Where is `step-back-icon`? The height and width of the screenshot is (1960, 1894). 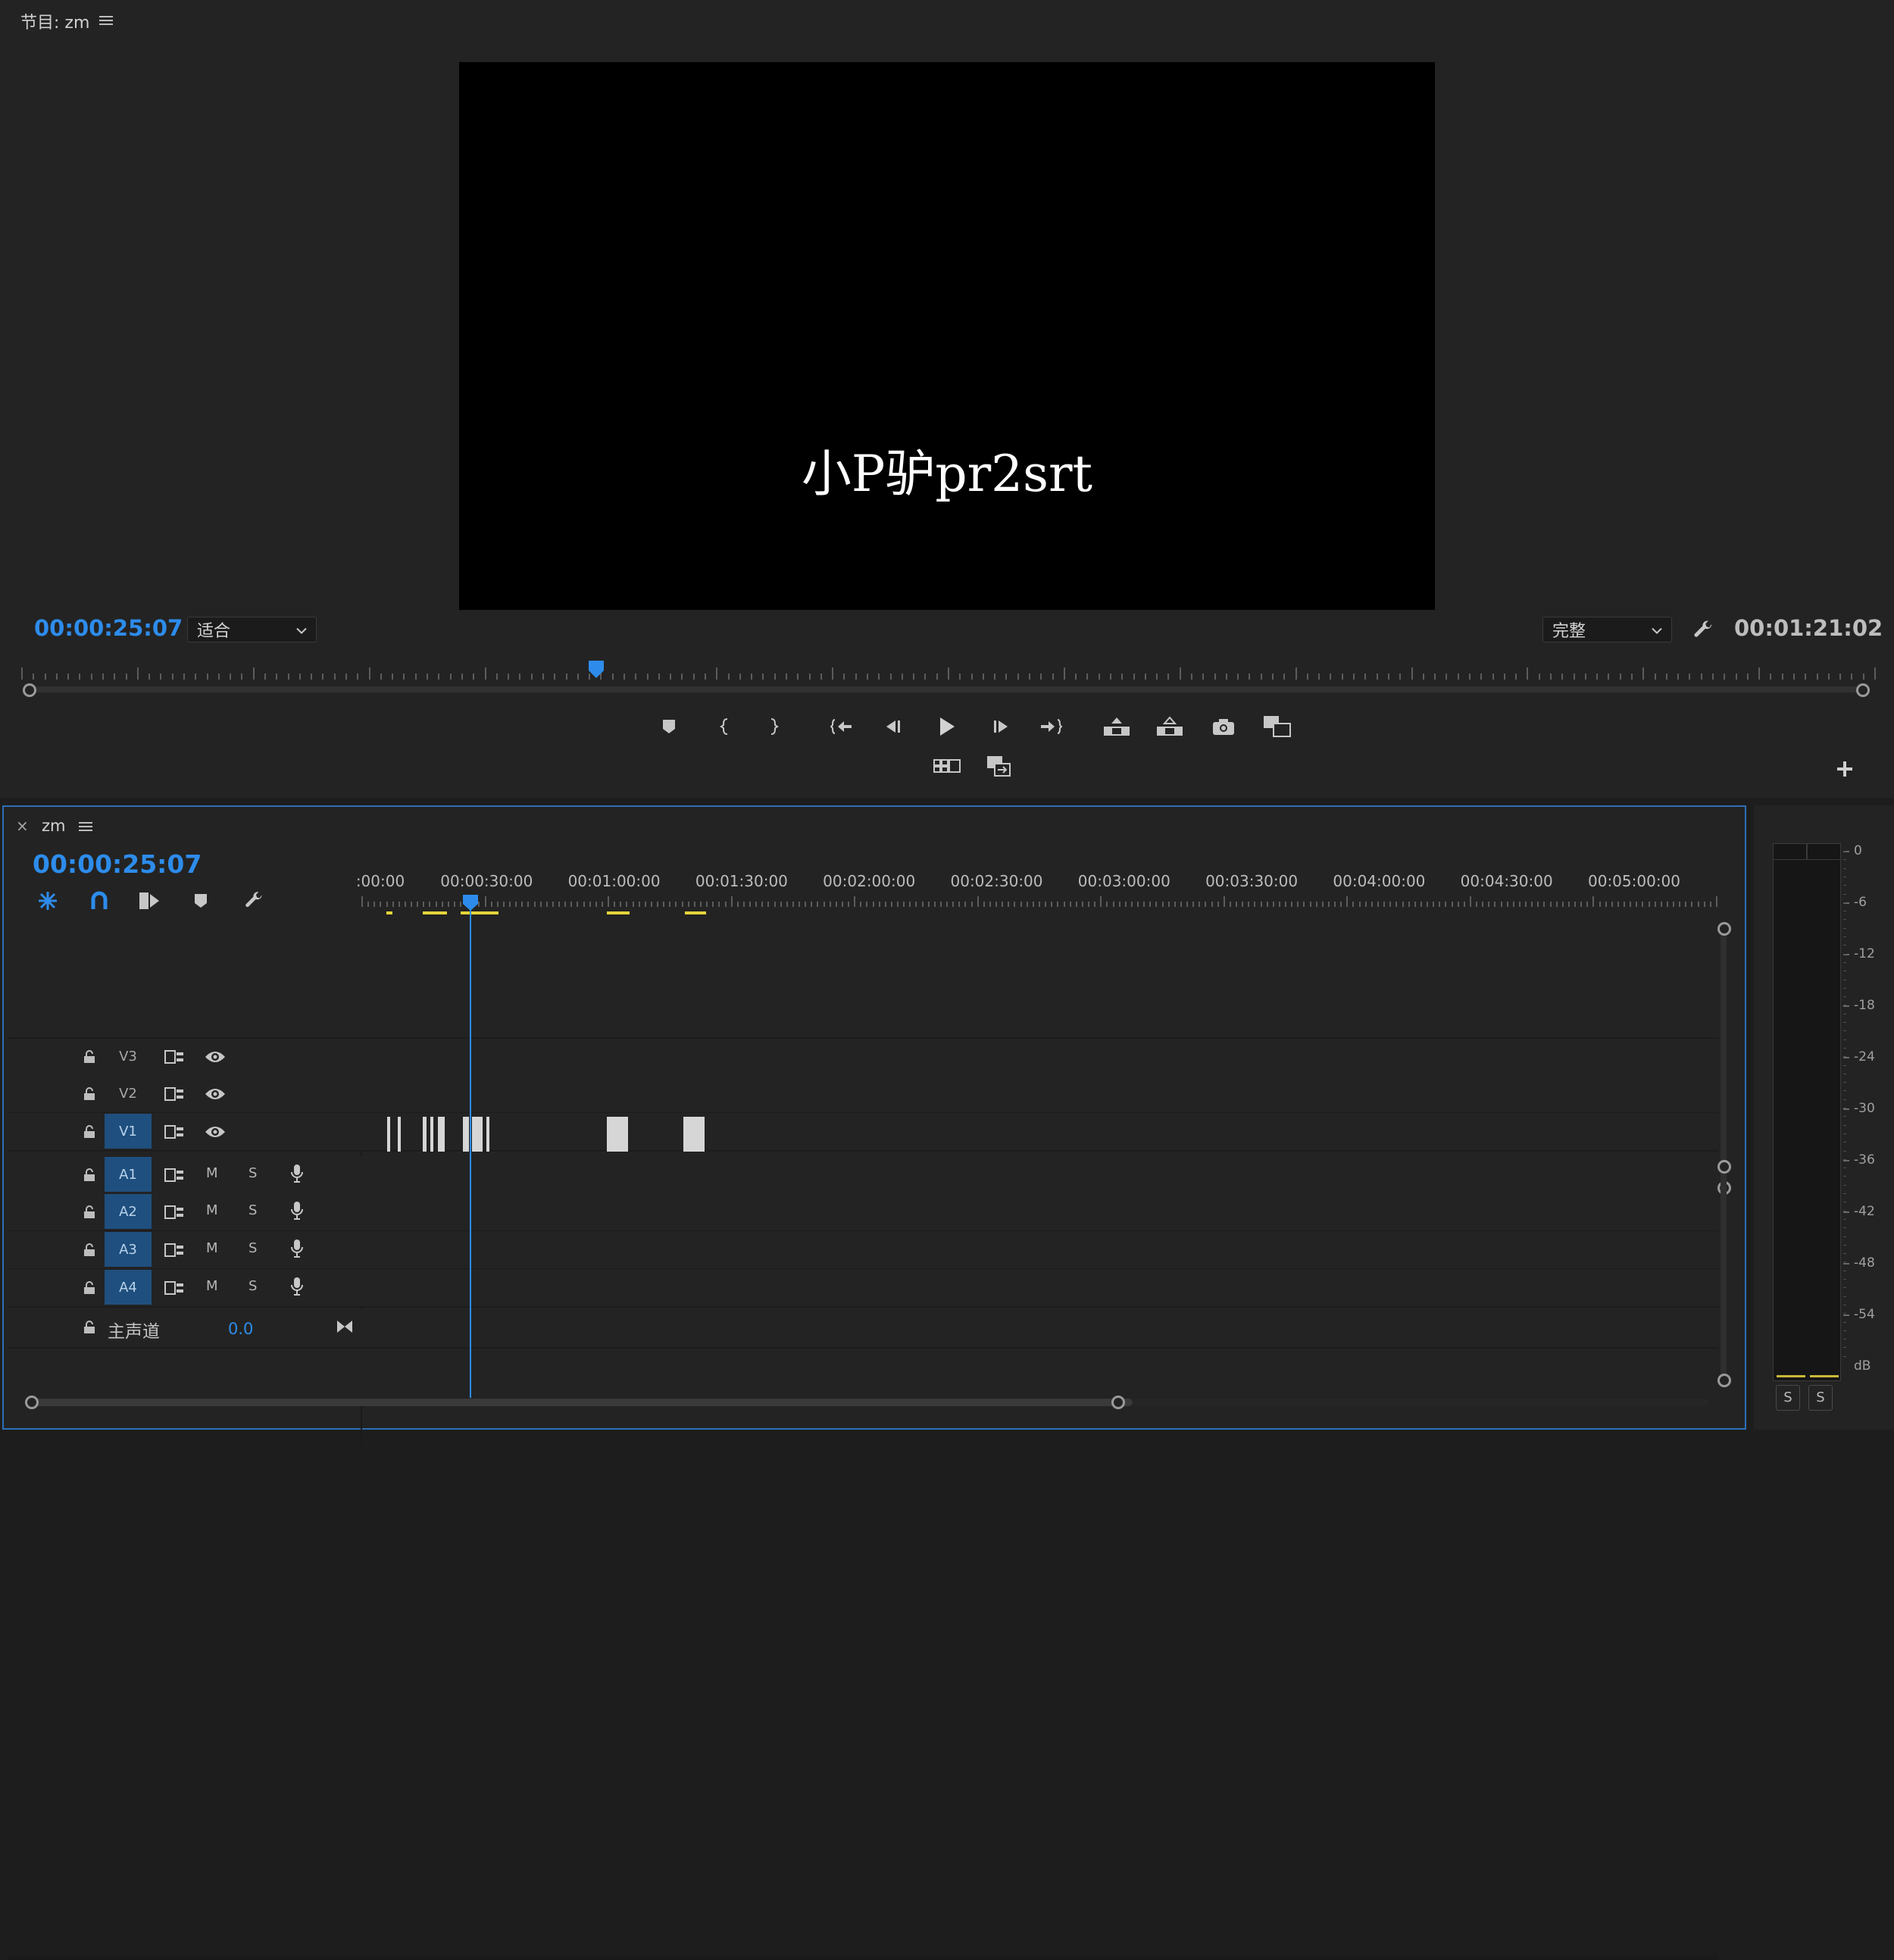
step-back-icon is located at coordinates (893, 726).